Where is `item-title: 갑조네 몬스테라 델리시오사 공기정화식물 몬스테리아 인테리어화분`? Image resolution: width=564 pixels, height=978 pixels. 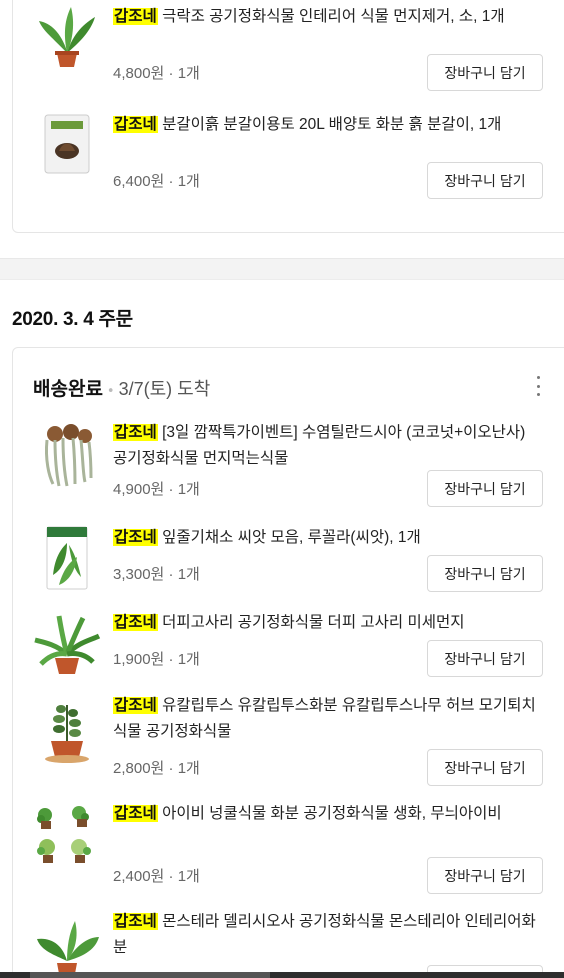
item-title: 갑조네 몬스테라 델리시오사 공기정화식물 몬스테리아 인테리어화분 is located at coordinates (328, 935).